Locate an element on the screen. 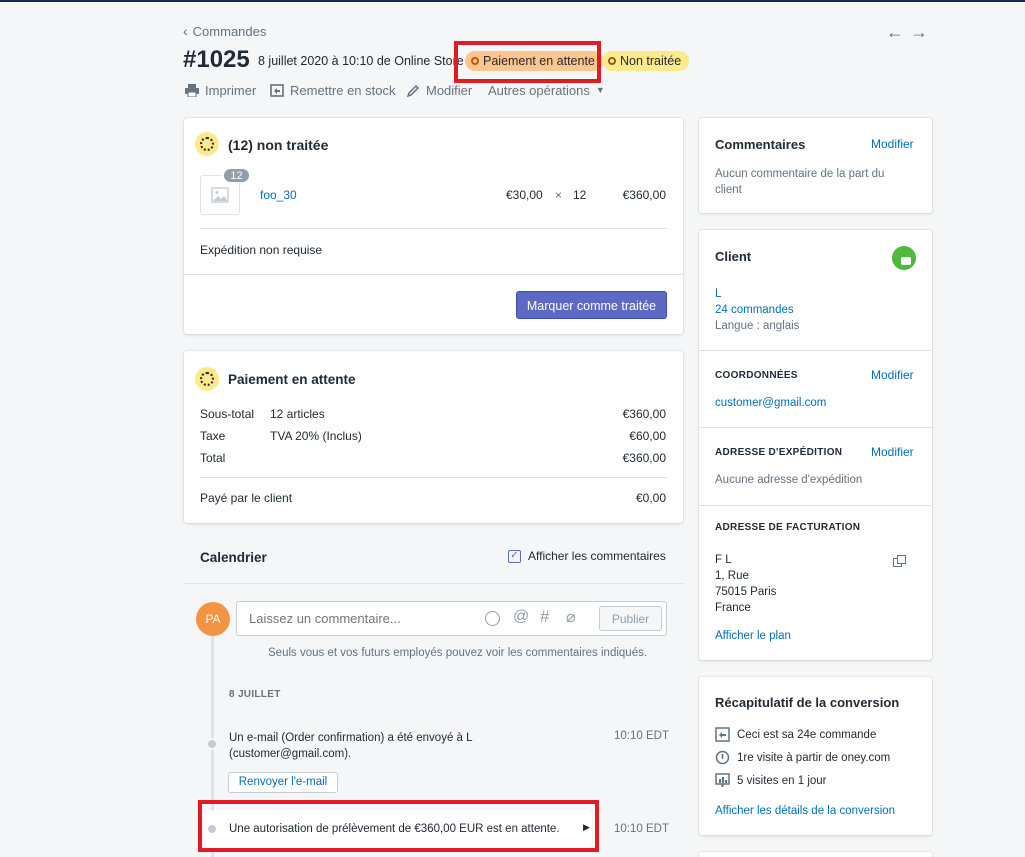 Image resolution: width=1025 pixels, height=857 pixels. next-card-partial is located at coordinates (815, 854).